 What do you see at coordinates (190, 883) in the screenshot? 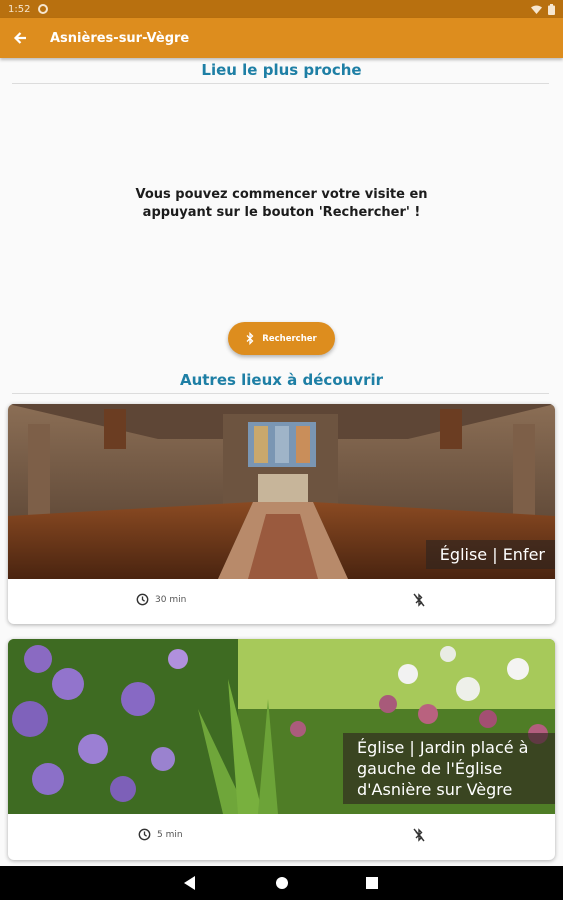
I see `back-nav-icon` at bounding box center [190, 883].